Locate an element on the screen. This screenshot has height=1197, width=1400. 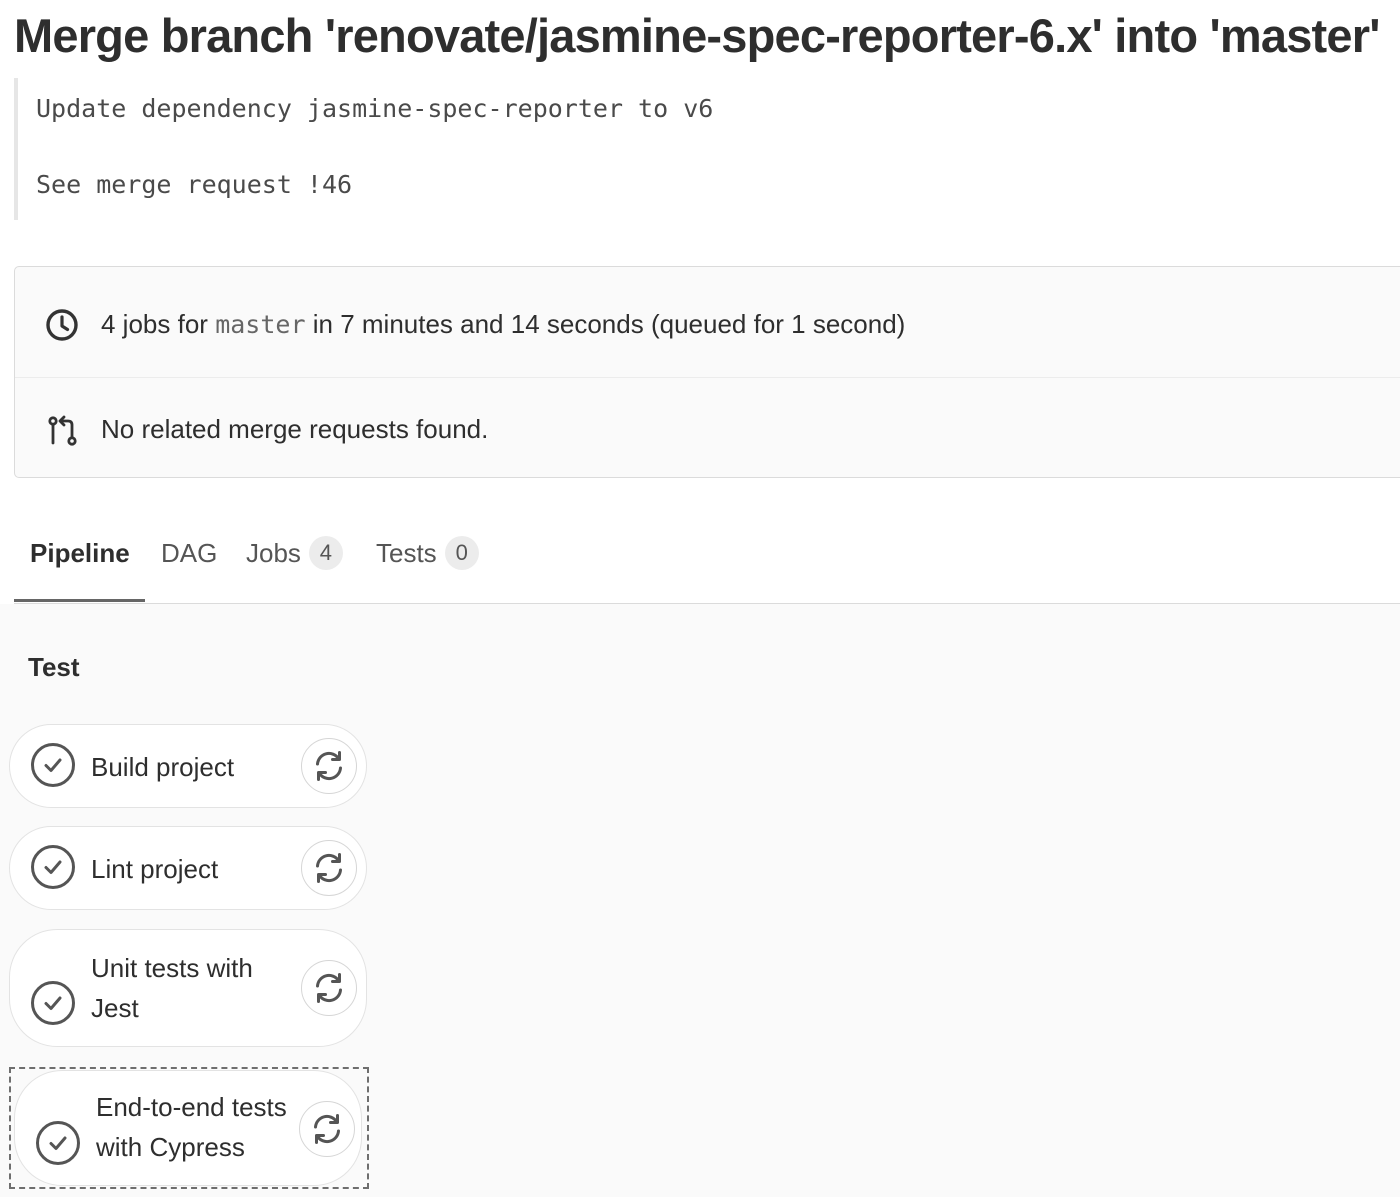
merge-request-icon is located at coordinates (62, 430).